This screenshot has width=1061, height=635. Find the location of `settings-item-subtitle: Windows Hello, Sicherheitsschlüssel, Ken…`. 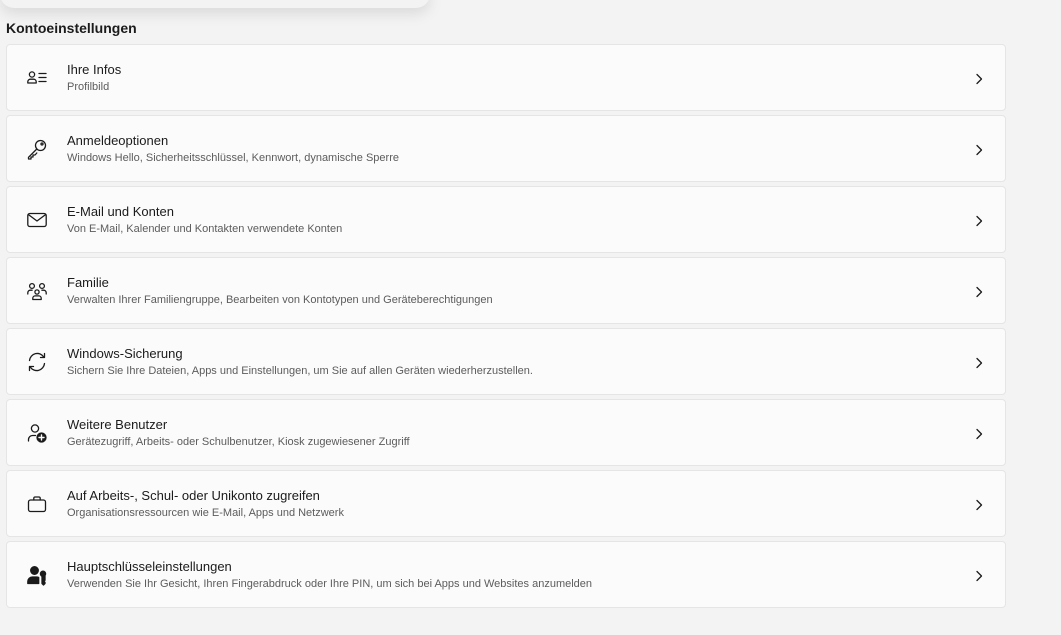

settings-item-subtitle: Windows Hello, Sicherheitsschlüssel, Ken… is located at coordinates (233, 157).